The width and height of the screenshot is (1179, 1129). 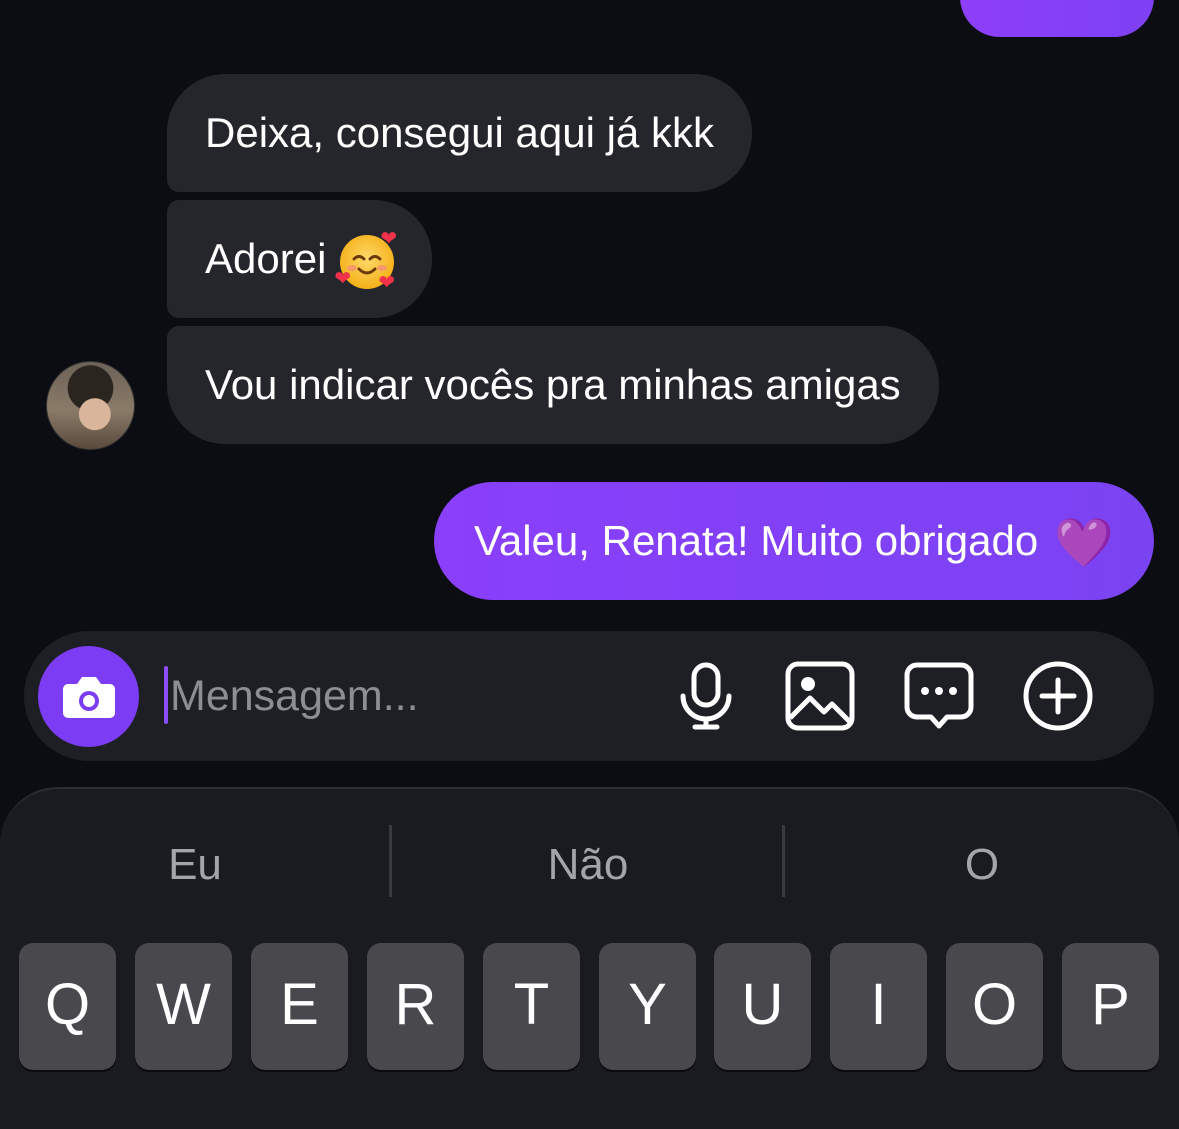 What do you see at coordinates (1057, 18) in the screenshot?
I see `previous-outgoing-bubble` at bounding box center [1057, 18].